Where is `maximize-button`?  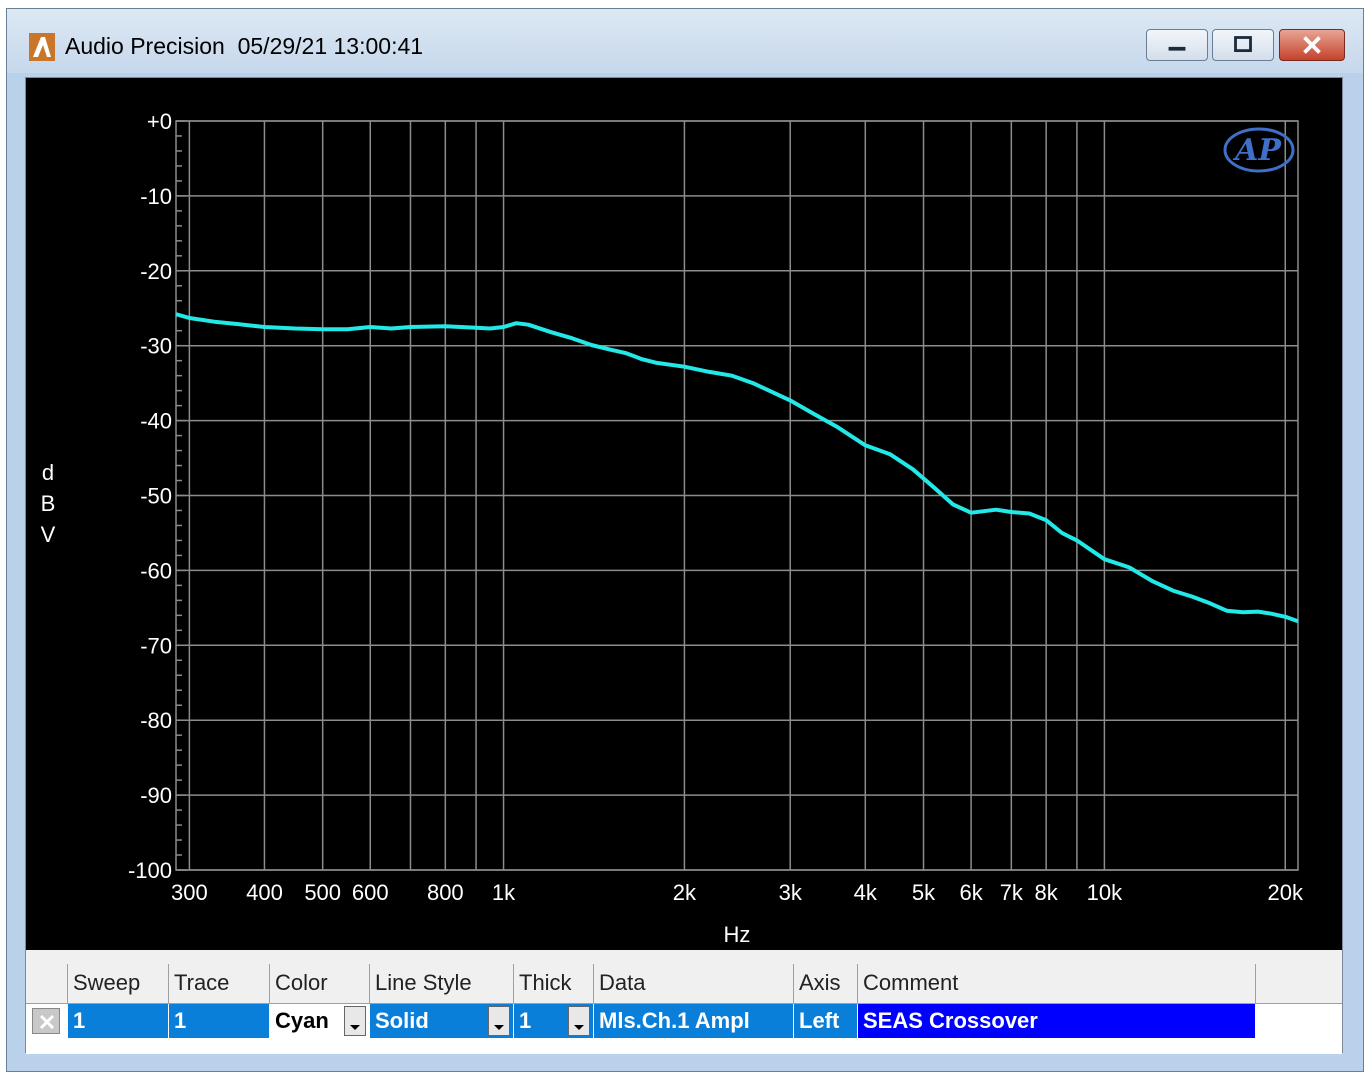 maximize-button is located at coordinates (1243, 45).